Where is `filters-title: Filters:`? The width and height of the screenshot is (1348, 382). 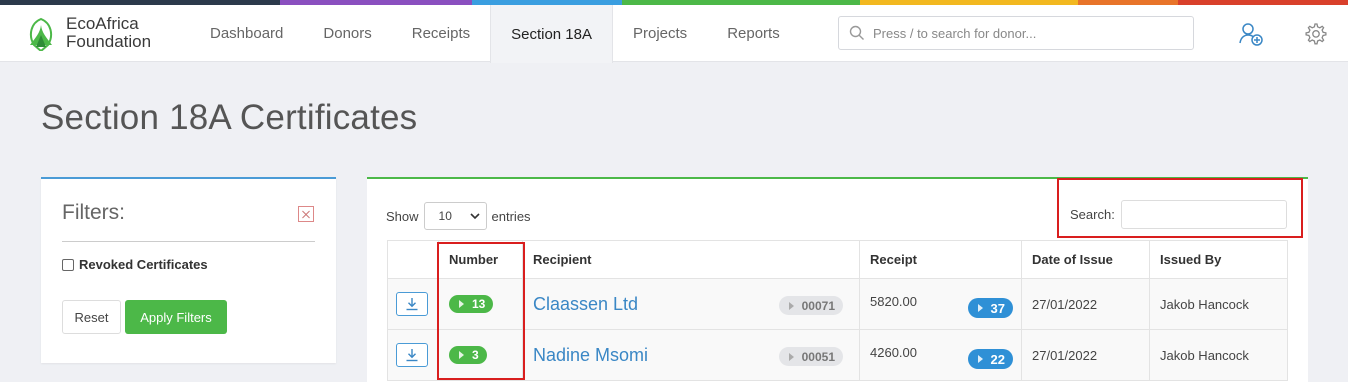
filters-title: Filters: is located at coordinates (93, 212).